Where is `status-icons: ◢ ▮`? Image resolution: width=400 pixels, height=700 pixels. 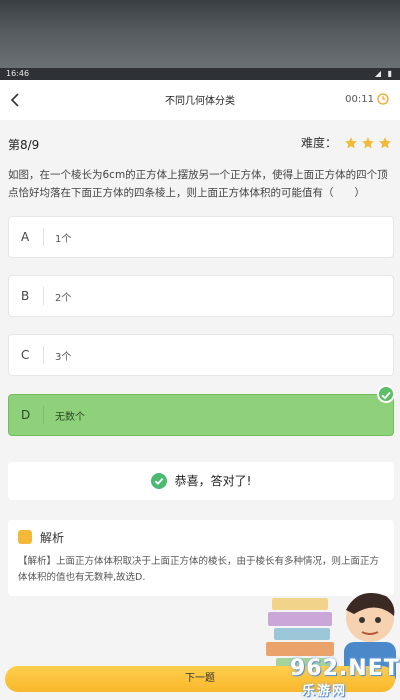
status-icons: ◢ ▮ is located at coordinates (384, 73).